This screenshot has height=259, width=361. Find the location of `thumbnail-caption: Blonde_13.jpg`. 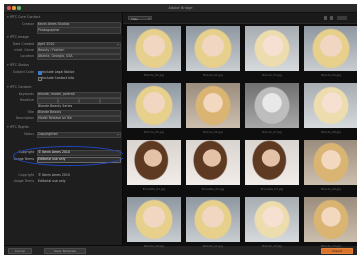

thumbnail-caption: Blonde_13.jpg is located at coordinates (331, 246).